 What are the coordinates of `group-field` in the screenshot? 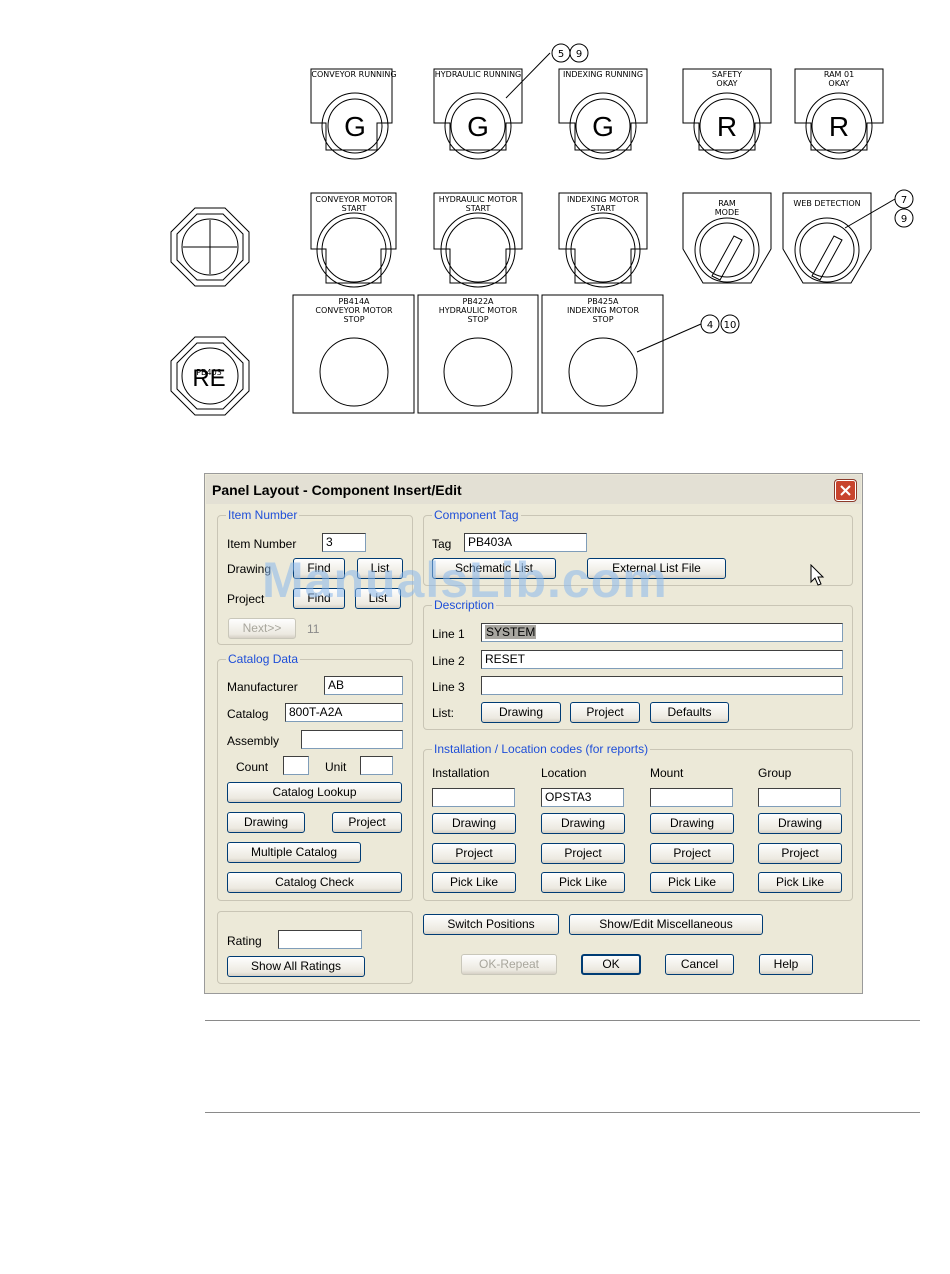 It's located at (799, 797).